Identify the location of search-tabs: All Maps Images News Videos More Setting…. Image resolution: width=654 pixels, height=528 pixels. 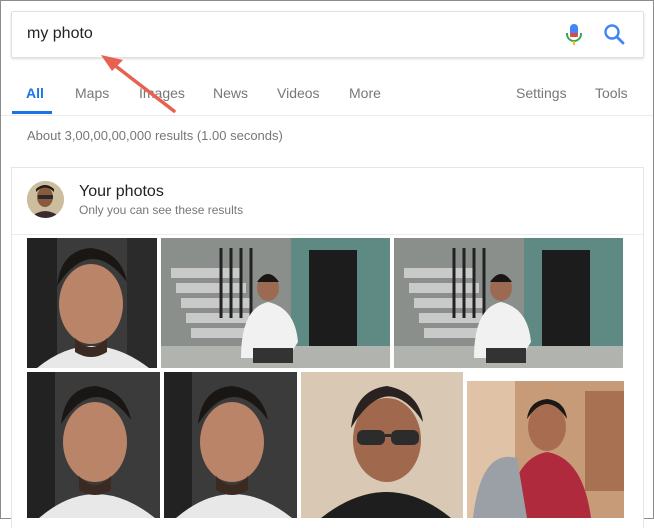
(327, 86).